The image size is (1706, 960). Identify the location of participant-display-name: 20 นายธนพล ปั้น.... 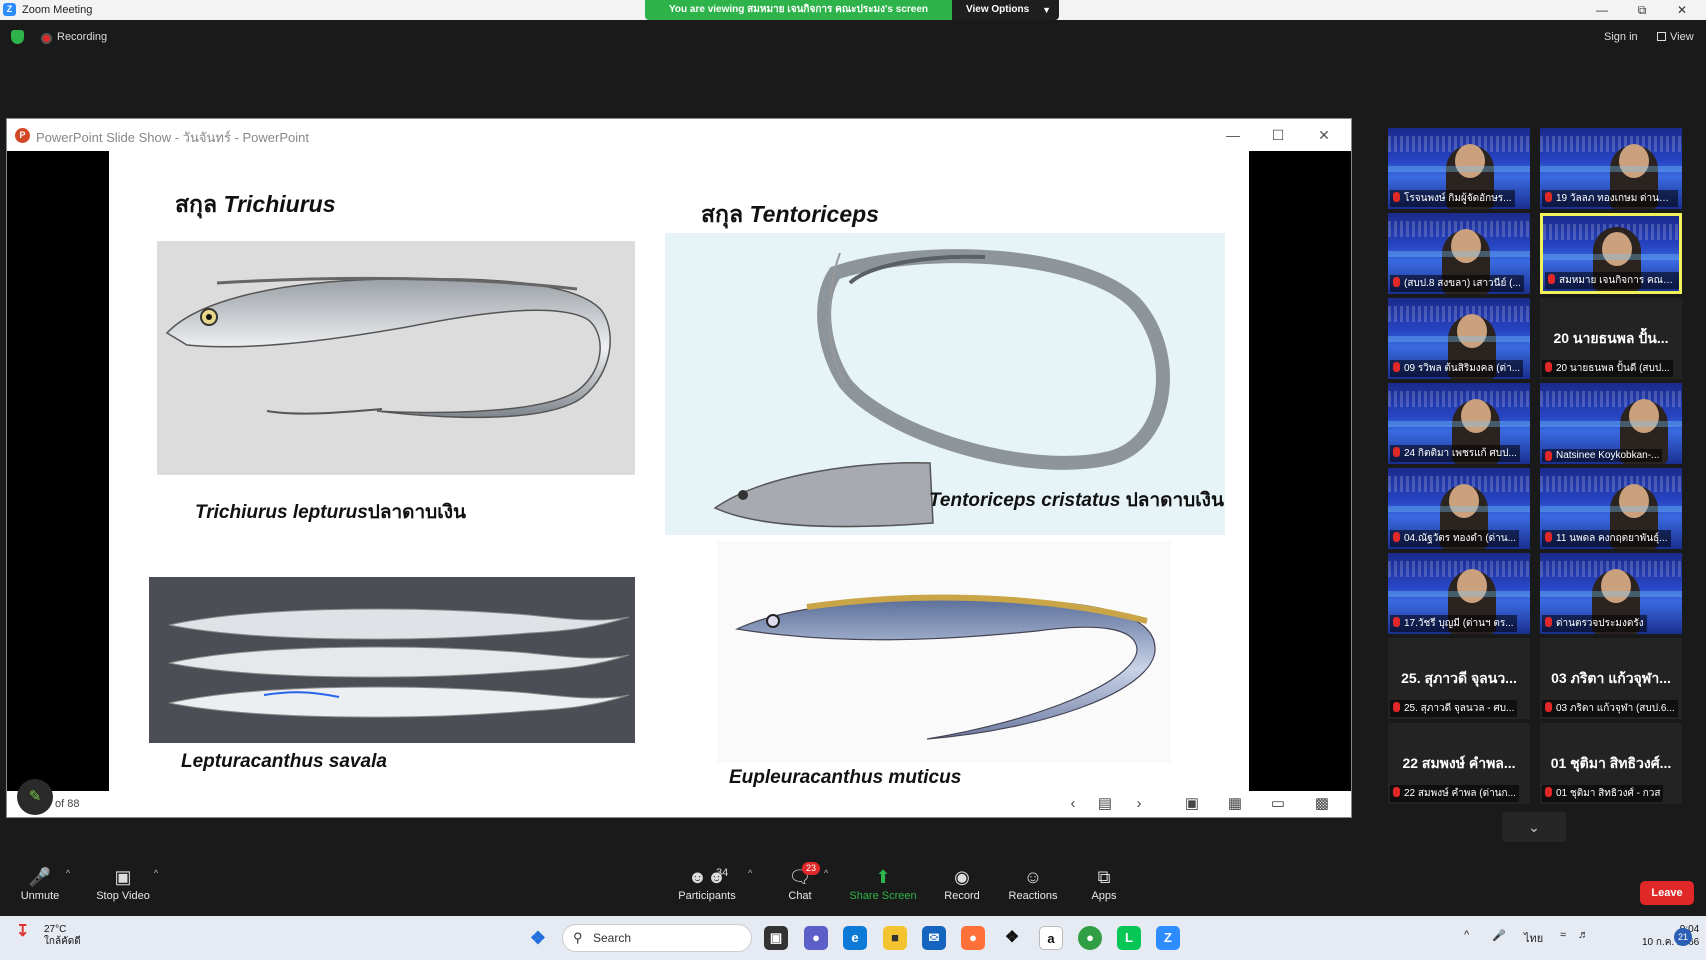
(1611, 338).